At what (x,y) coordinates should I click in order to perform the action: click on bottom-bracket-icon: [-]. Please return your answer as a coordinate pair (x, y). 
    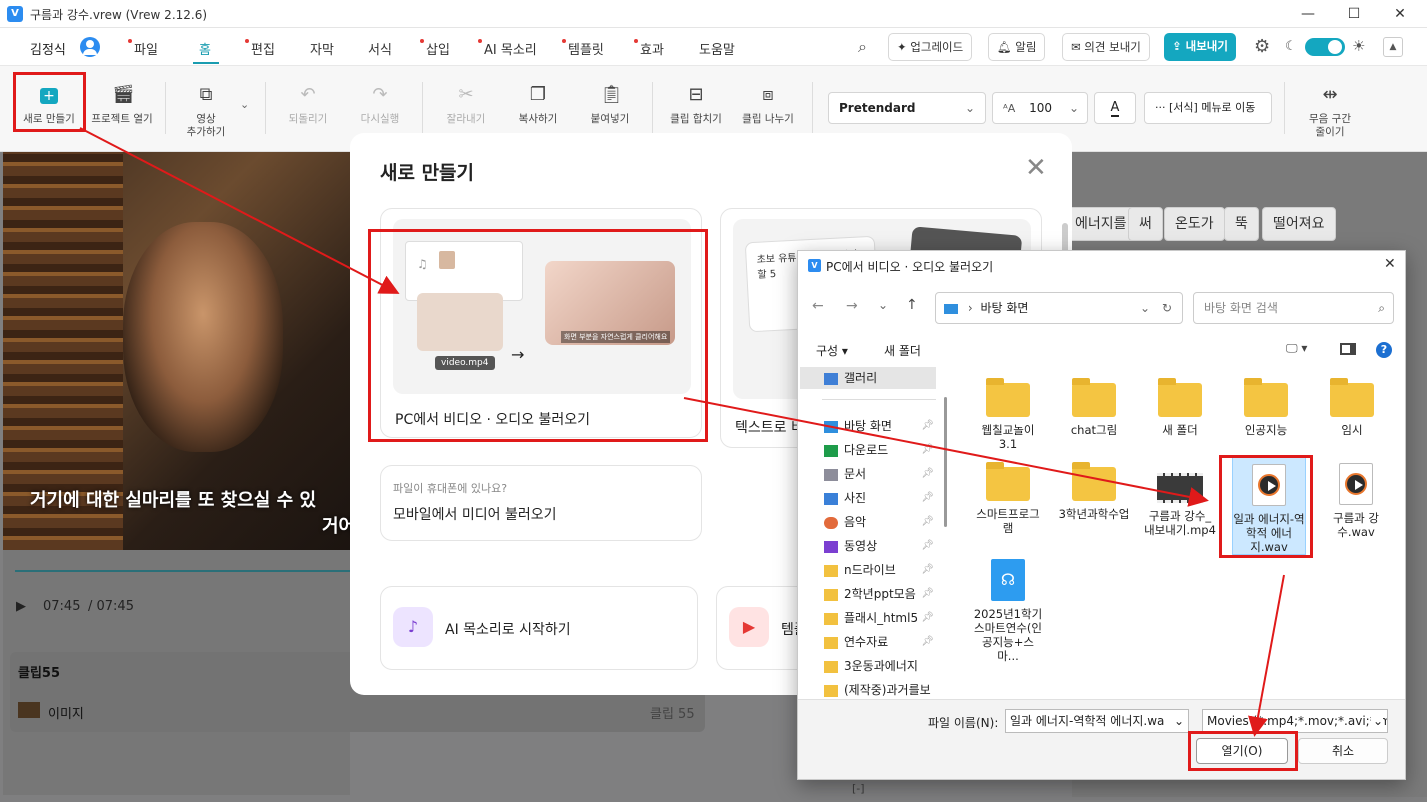
    Looking at the image, I should click on (858, 788).